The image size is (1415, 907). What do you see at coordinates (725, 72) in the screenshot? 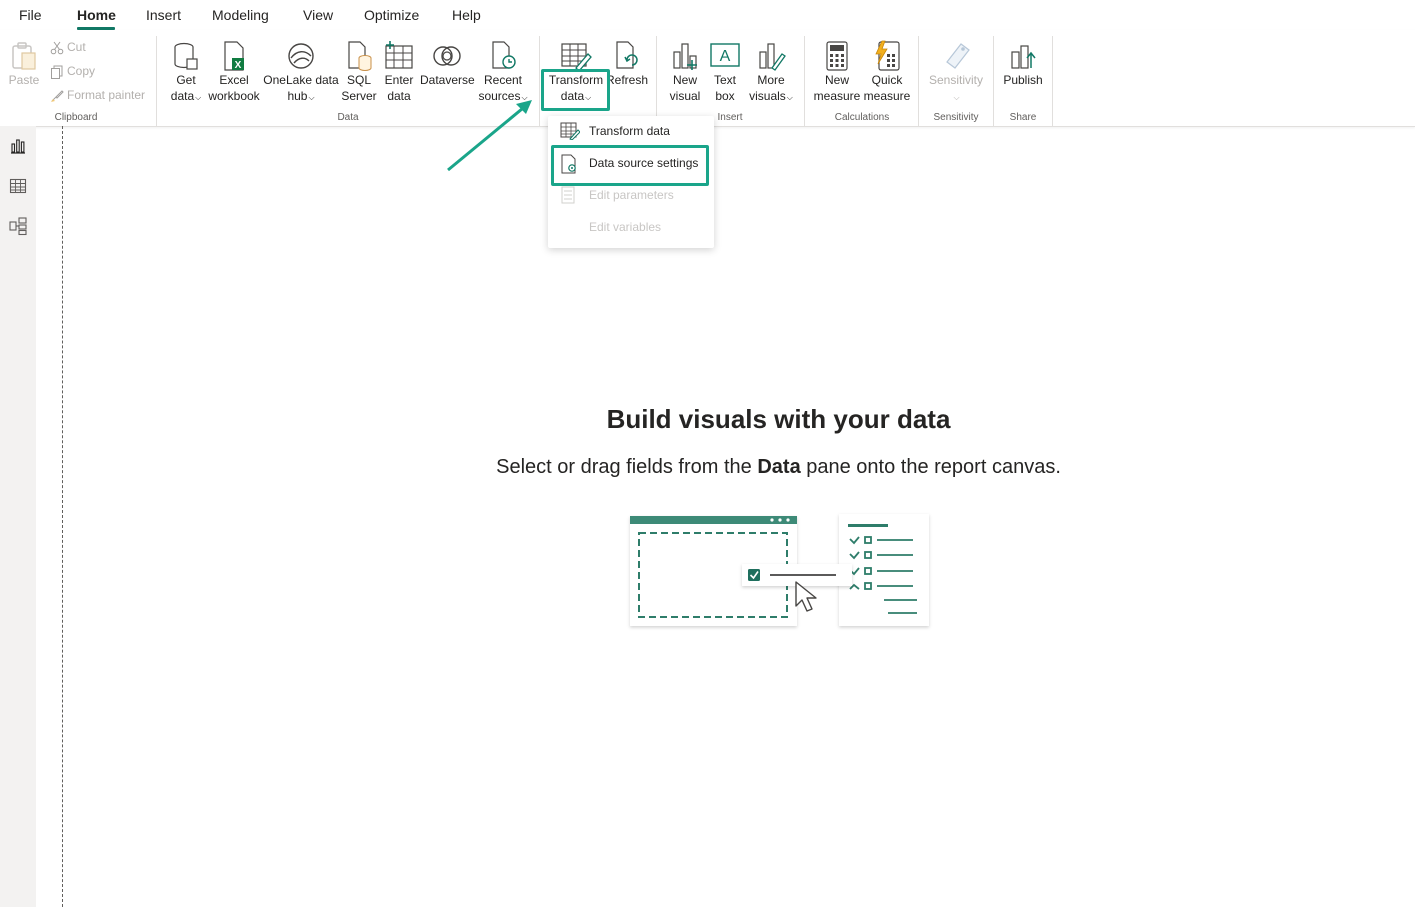
I see `text-box-button: A Text box` at bounding box center [725, 72].